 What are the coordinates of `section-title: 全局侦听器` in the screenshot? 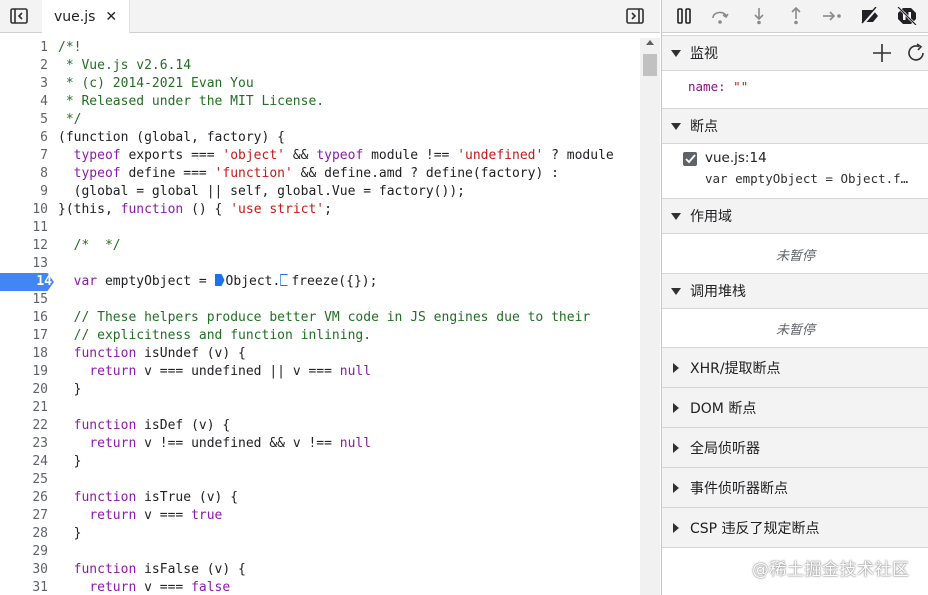 It's located at (725, 448).